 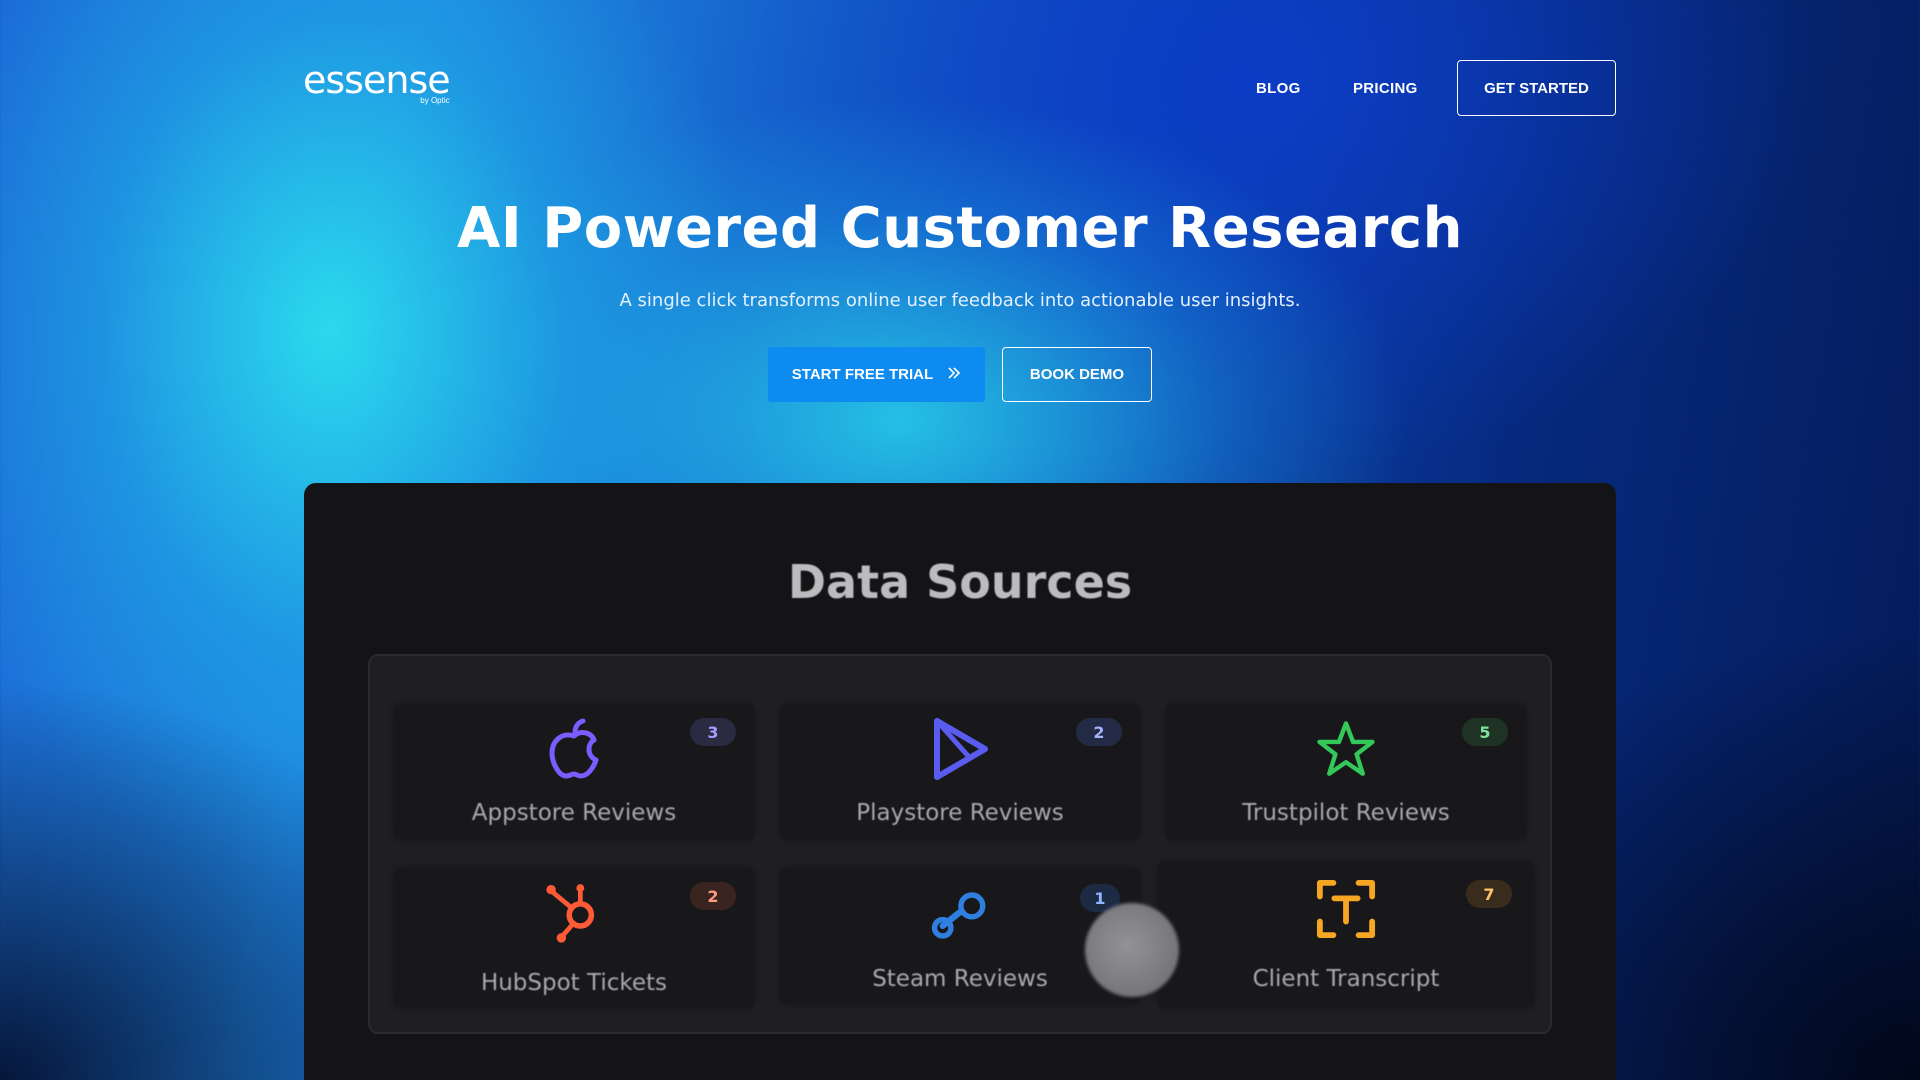 What do you see at coordinates (574, 911) in the screenshot?
I see `hubspot-icon` at bounding box center [574, 911].